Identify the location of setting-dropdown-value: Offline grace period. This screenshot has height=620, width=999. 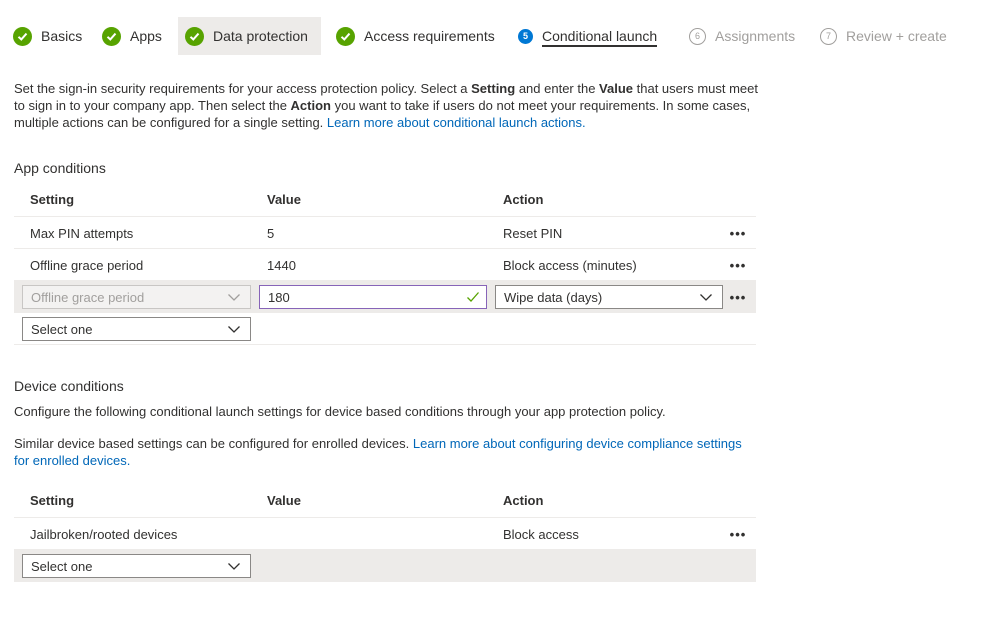
(88, 297).